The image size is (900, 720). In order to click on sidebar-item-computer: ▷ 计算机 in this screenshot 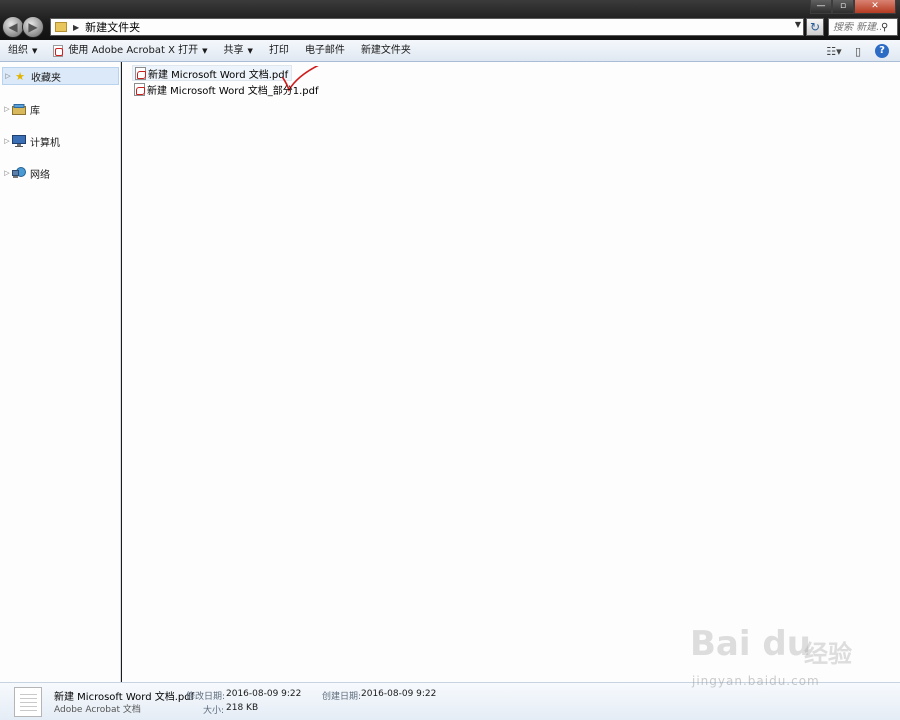, I will do `click(60, 141)`.